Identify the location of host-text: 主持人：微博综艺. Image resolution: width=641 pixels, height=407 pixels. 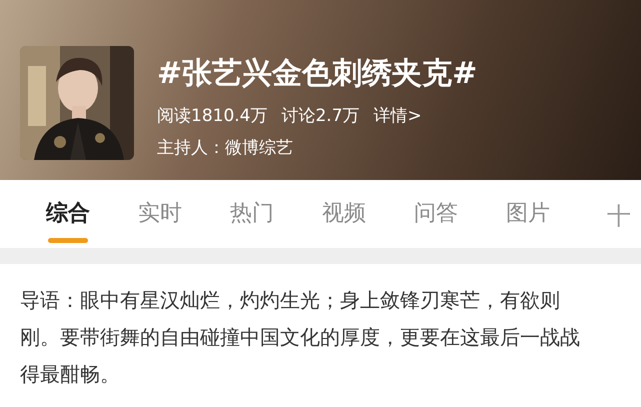
(225, 148).